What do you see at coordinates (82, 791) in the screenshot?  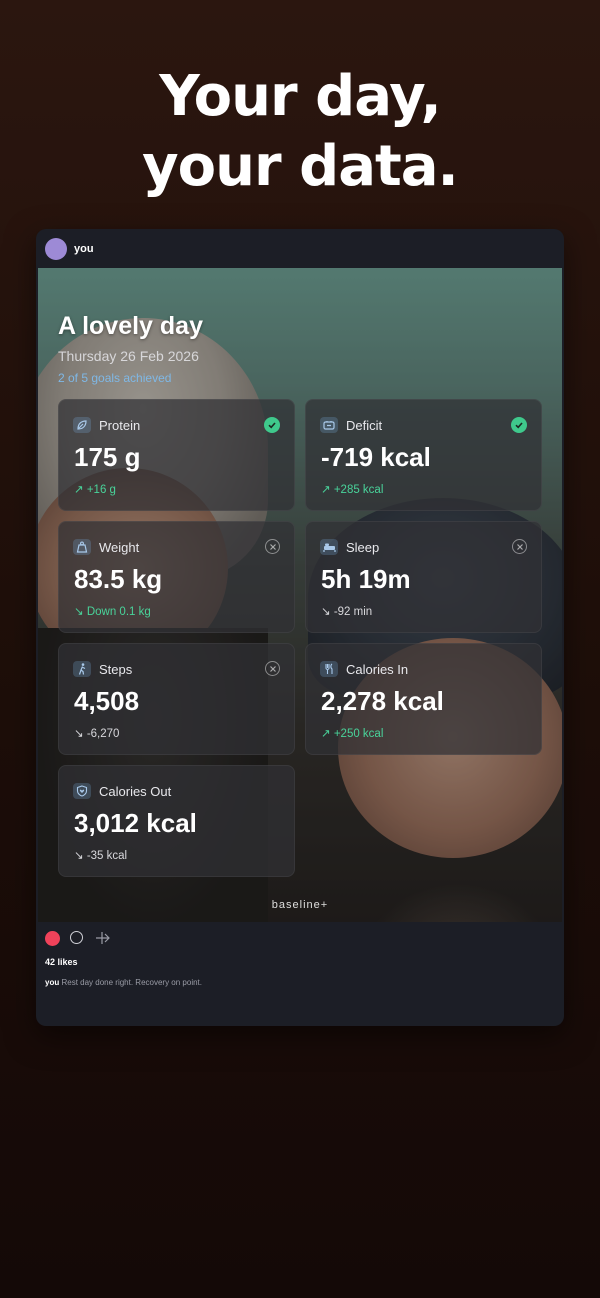 I see `heart-shield-icon` at bounding box center [82, 791].